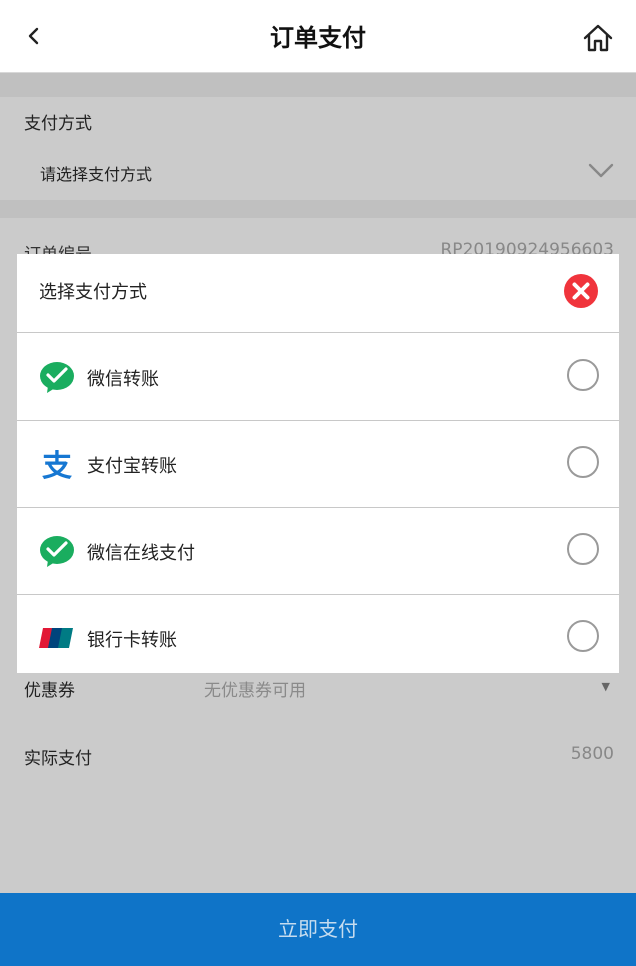  Describe the element at coordinates (123, 379) in the screenshot. I see `payment-option-label: 微信转账` at that location.